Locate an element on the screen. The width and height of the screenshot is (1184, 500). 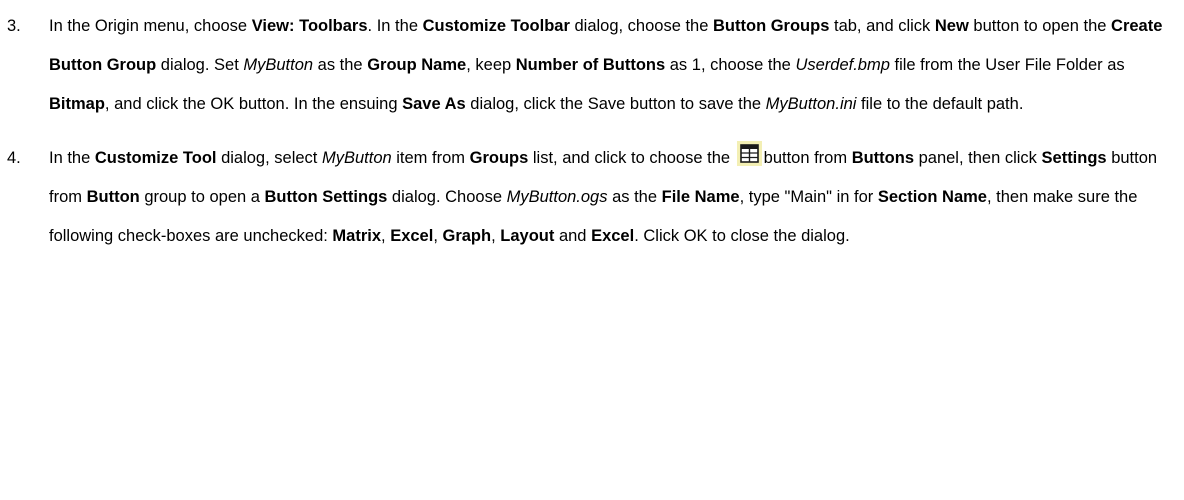
ui-term: New is located at coordinates (951, 26).